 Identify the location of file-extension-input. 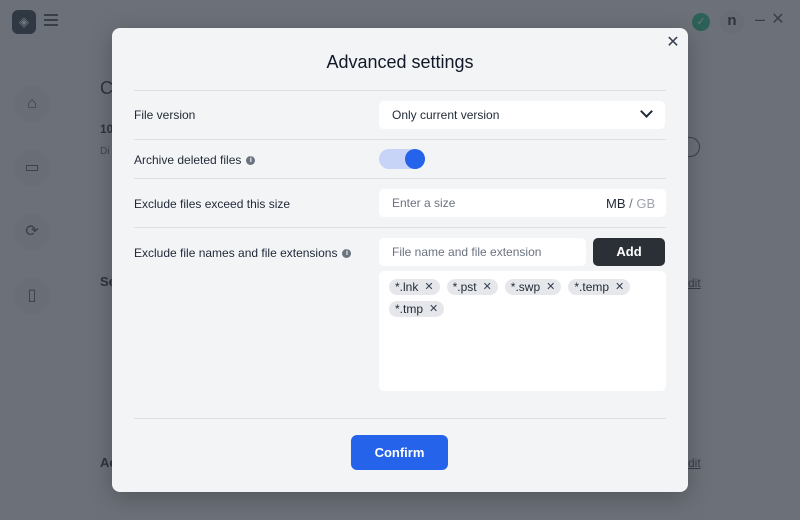
(482, 252).